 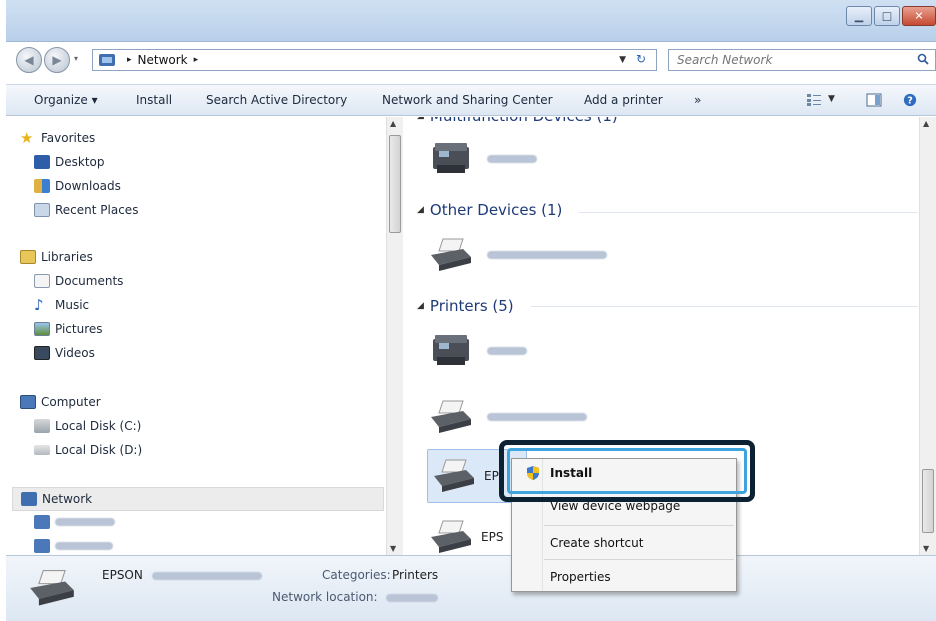 I want to click on minimize-button: ▁, so click(x=859, y=16).